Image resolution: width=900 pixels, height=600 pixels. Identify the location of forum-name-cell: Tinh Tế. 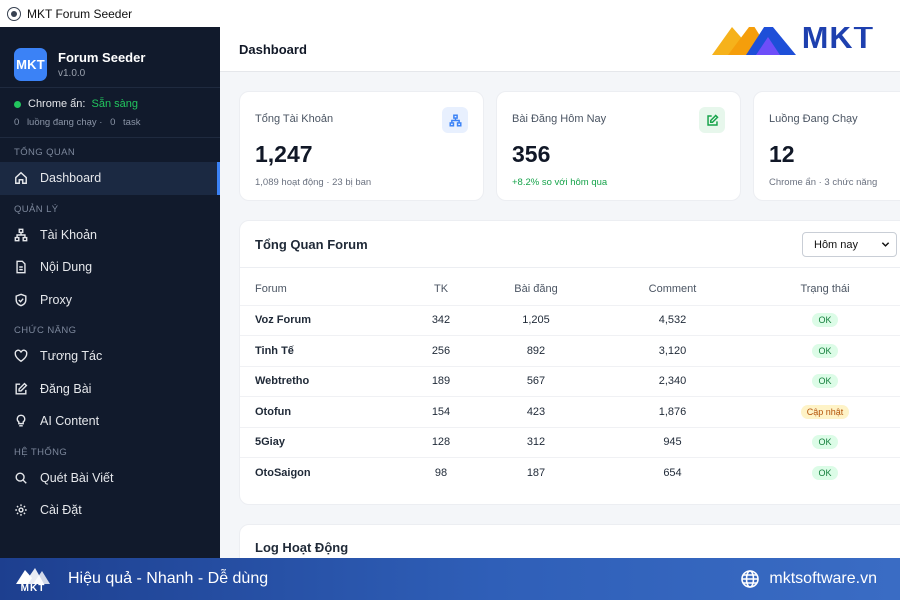
(322, 350).